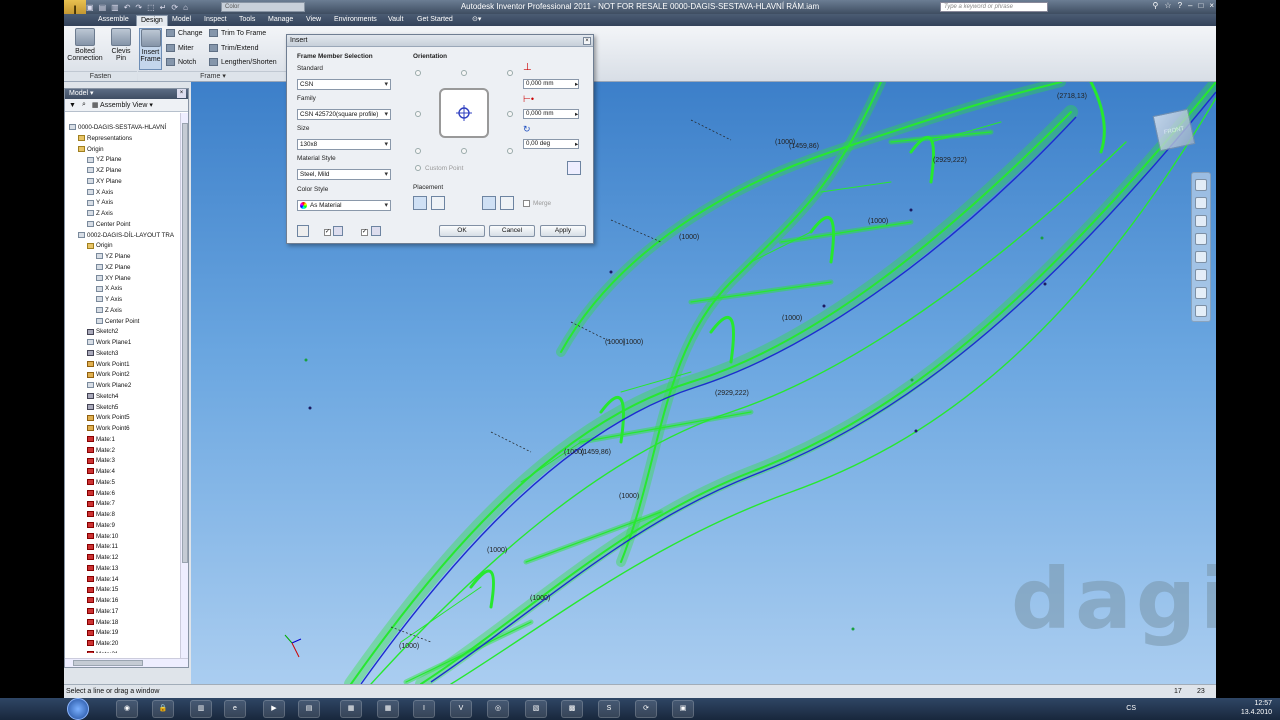 This screenshot has height=720, width=1280. What do you see at coordinates (476, 20) in the screenshot?
I see `ribbon-options-icon: ⊙▾` at bounding box center [476, 20].